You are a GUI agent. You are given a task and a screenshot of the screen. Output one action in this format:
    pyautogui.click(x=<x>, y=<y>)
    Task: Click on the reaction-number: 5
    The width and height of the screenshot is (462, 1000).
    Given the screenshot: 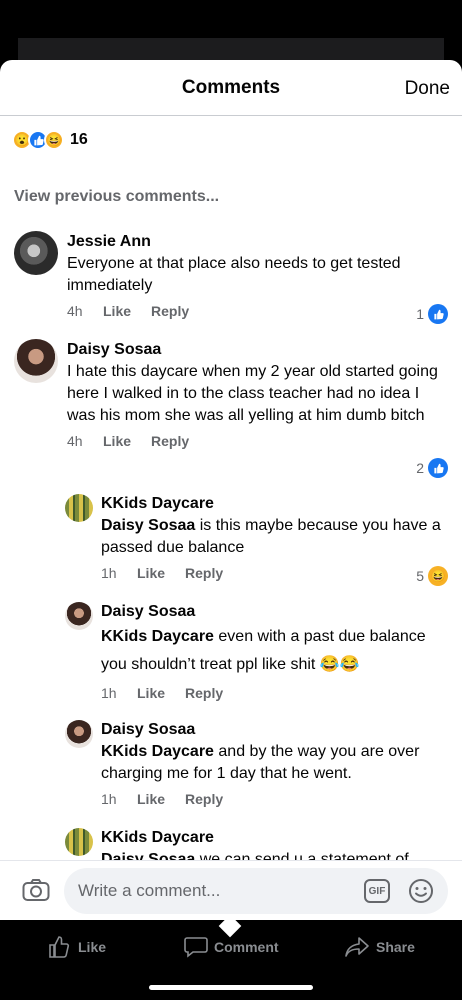 What is the action you would take?
    pyautogui.click(x=420, y=576)
    